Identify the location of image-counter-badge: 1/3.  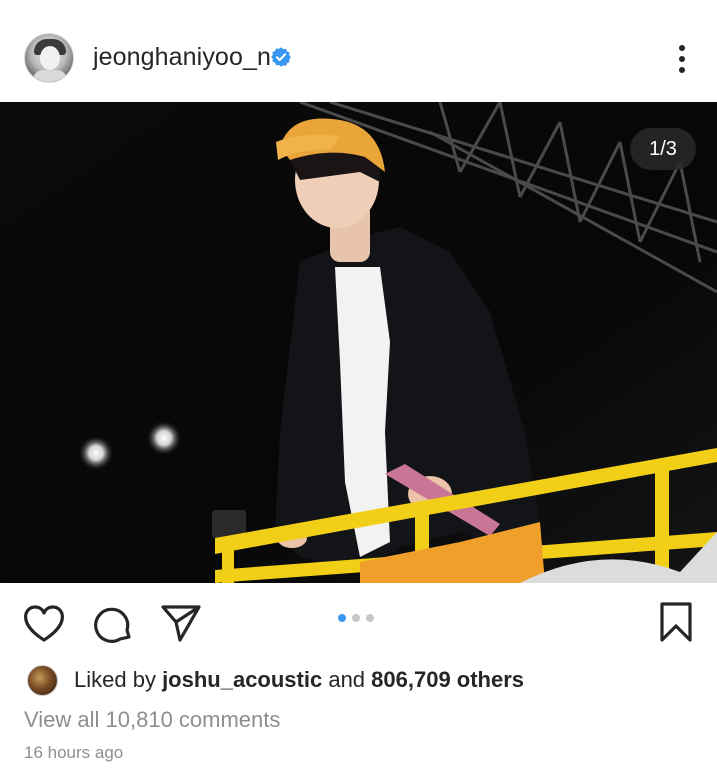
(663, 149).